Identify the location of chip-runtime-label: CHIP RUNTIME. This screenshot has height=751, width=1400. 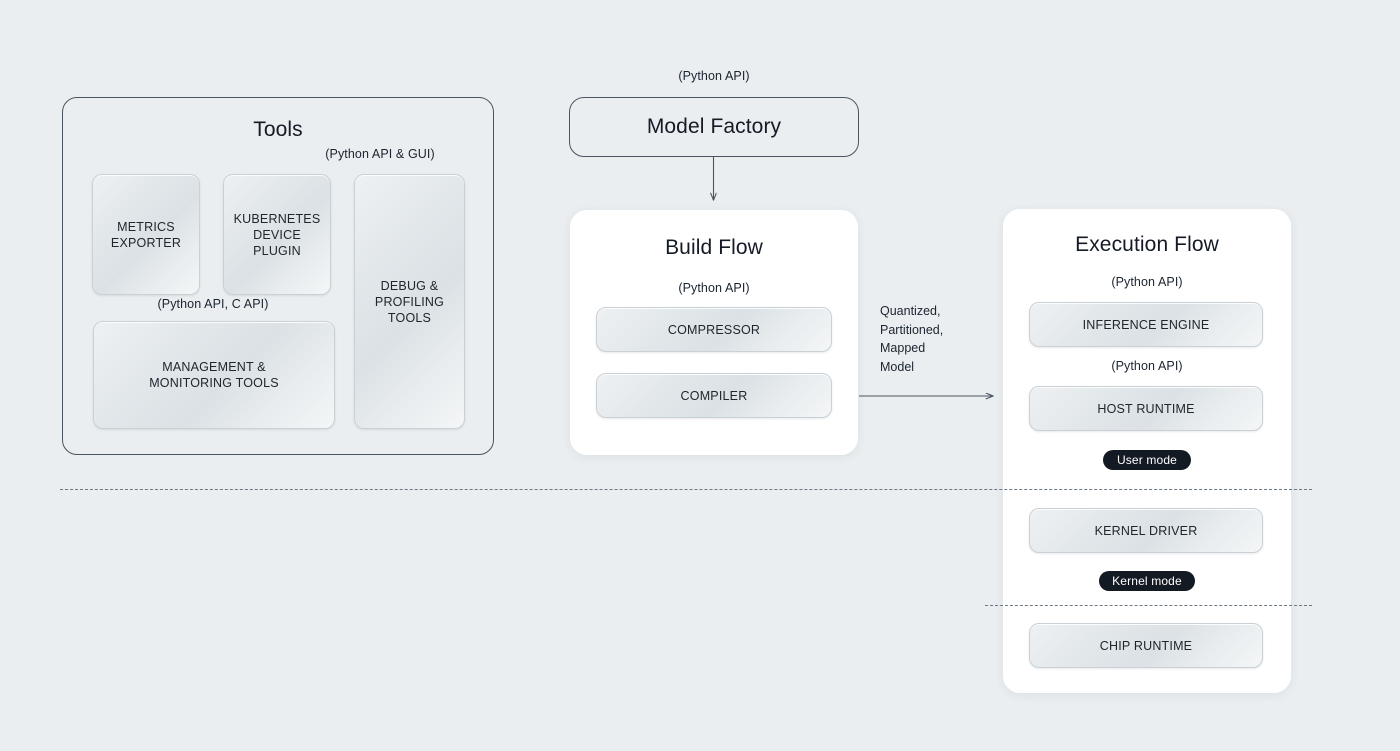
(1146, 645).